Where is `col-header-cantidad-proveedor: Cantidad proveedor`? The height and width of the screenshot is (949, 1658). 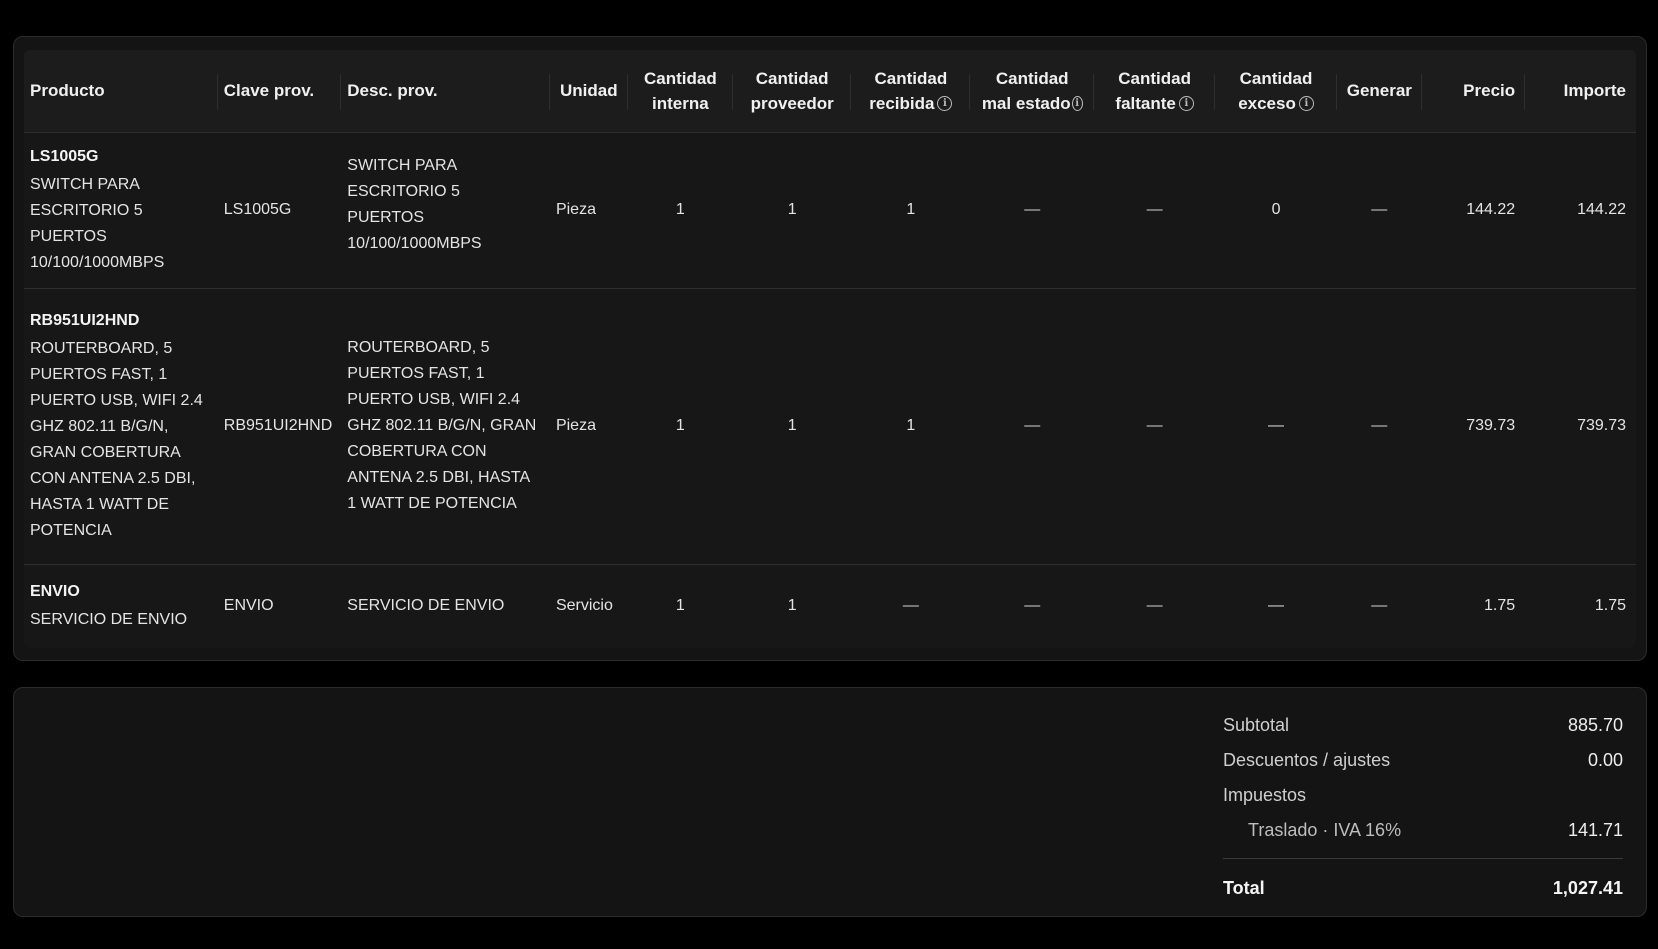 col-header-cantidad-proveedor: Cantidad proveedor is located at coordinates (792, 91).